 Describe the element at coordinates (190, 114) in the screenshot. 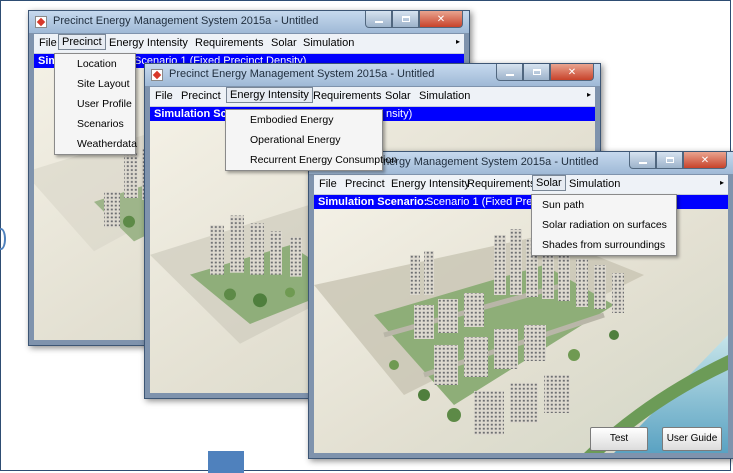

I see `scenario-label: Simulation Sc` at that location.